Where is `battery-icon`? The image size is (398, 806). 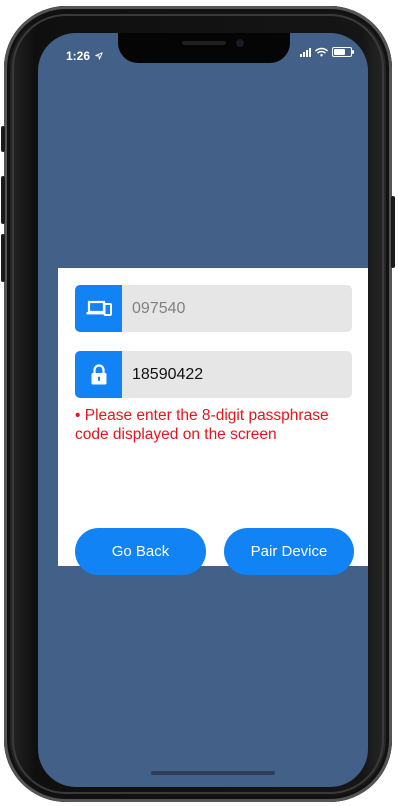
battery-icon is located at coordinates (343, 52).